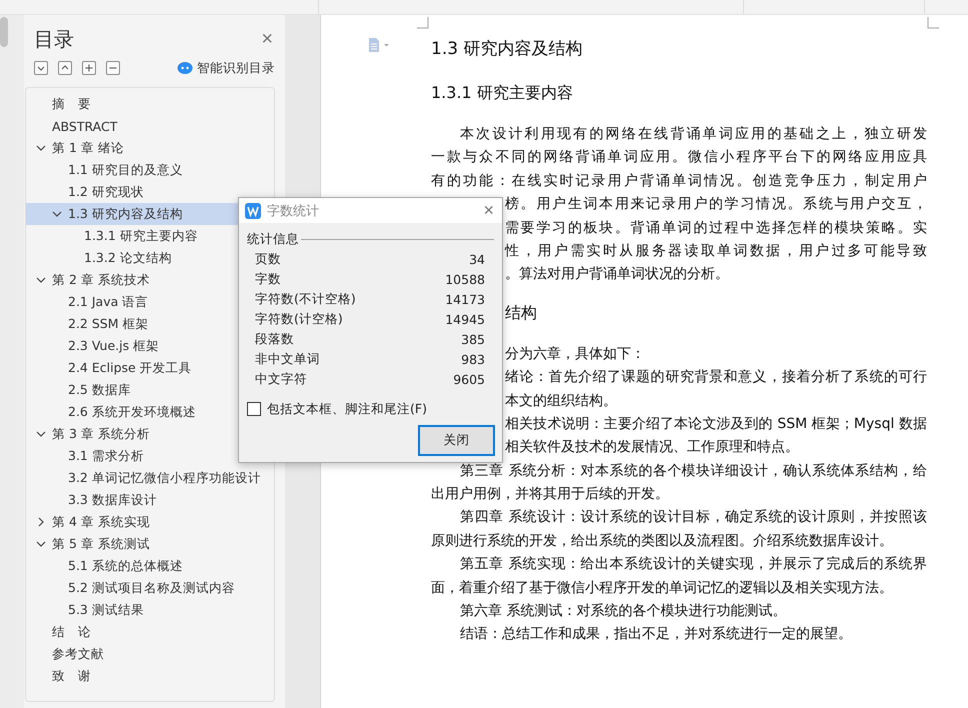 The image size is (968, 708). I want to click on body-text-line: 需要学习的板块。背诵单词的过程中选择怎样的模块策略。实, so click(716, 228).